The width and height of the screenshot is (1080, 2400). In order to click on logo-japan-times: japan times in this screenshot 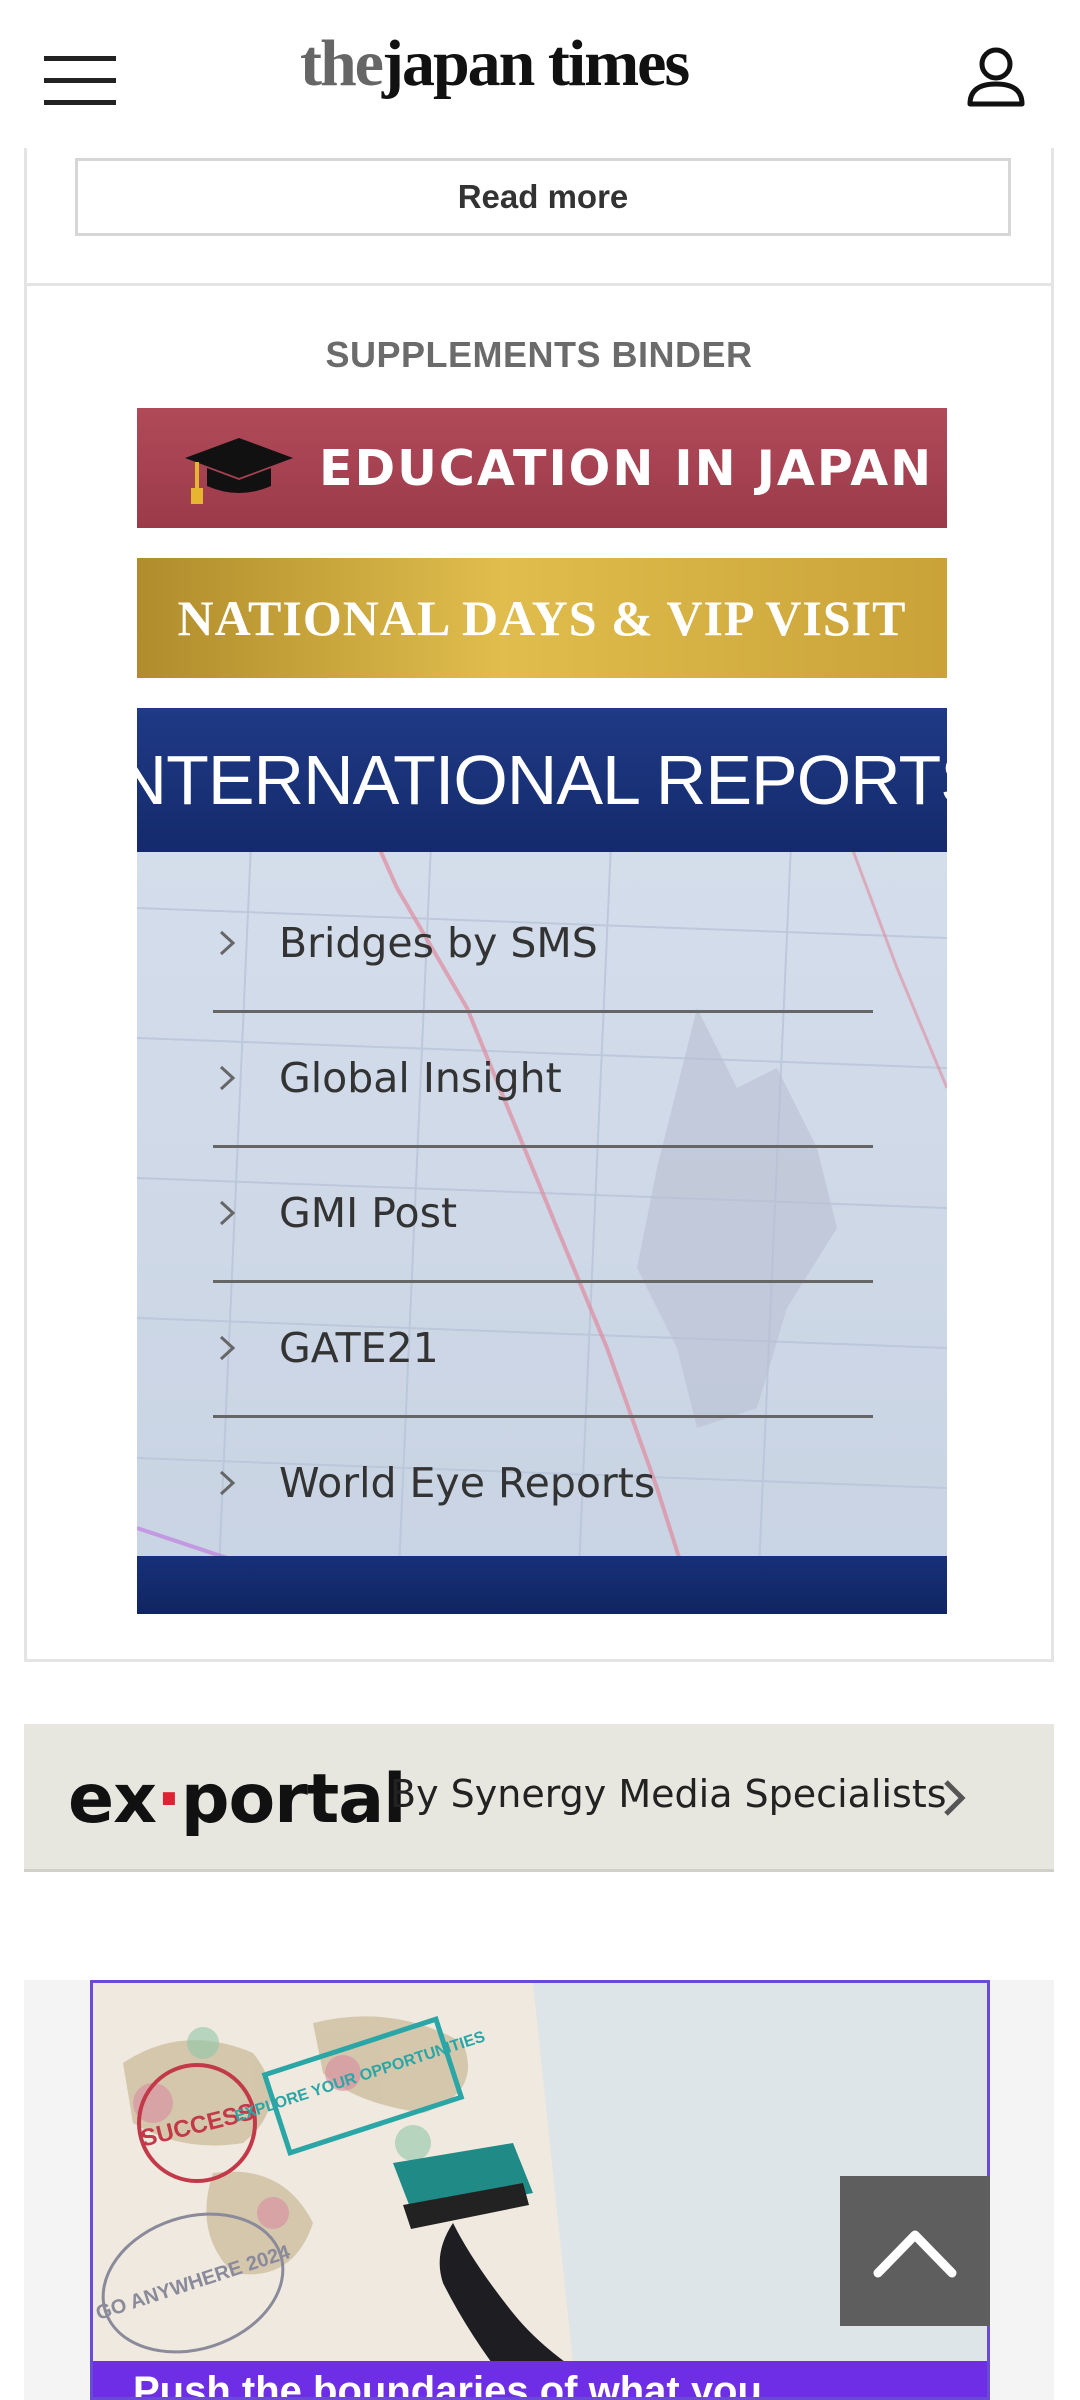, I will do `click(535, 63)`.